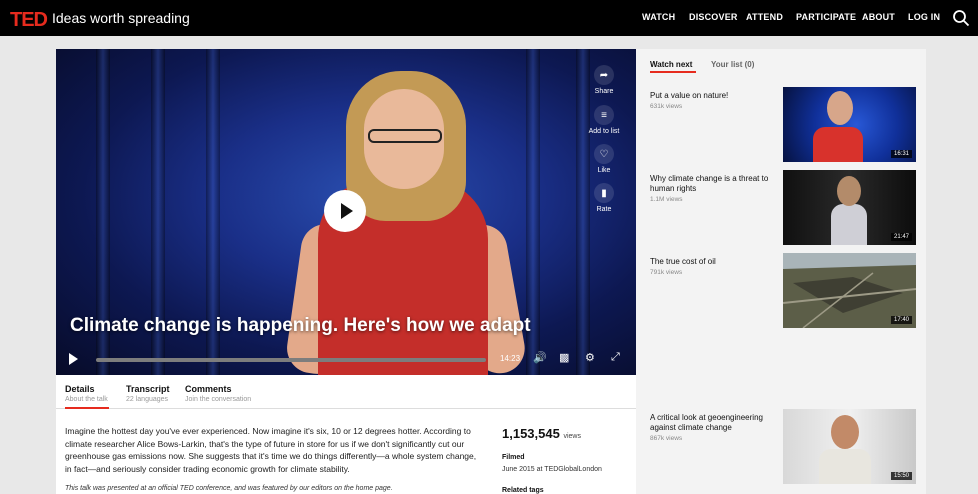 The height and width of the screenshot is (494, 978). I want to click on add-to-list-icon: ≡, so click(604, 115).